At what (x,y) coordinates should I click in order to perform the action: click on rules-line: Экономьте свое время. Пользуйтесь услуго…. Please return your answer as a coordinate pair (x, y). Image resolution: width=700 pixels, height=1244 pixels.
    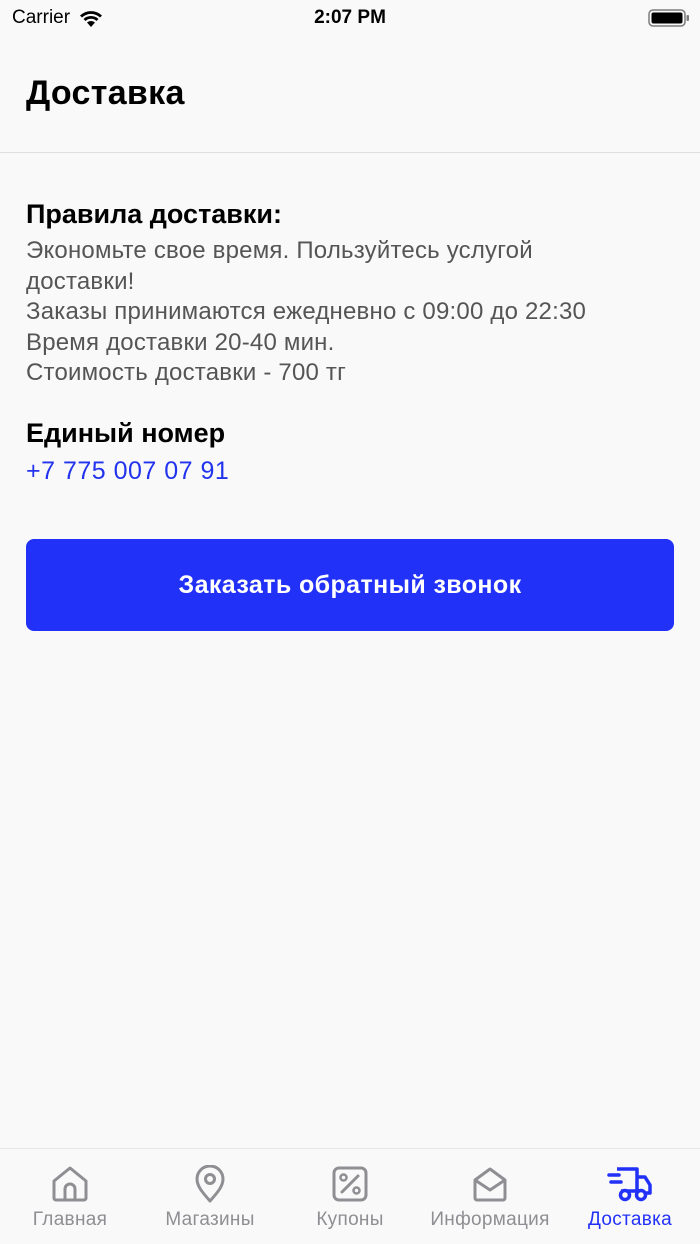
    Looking at the image, I should click on (279, 250).